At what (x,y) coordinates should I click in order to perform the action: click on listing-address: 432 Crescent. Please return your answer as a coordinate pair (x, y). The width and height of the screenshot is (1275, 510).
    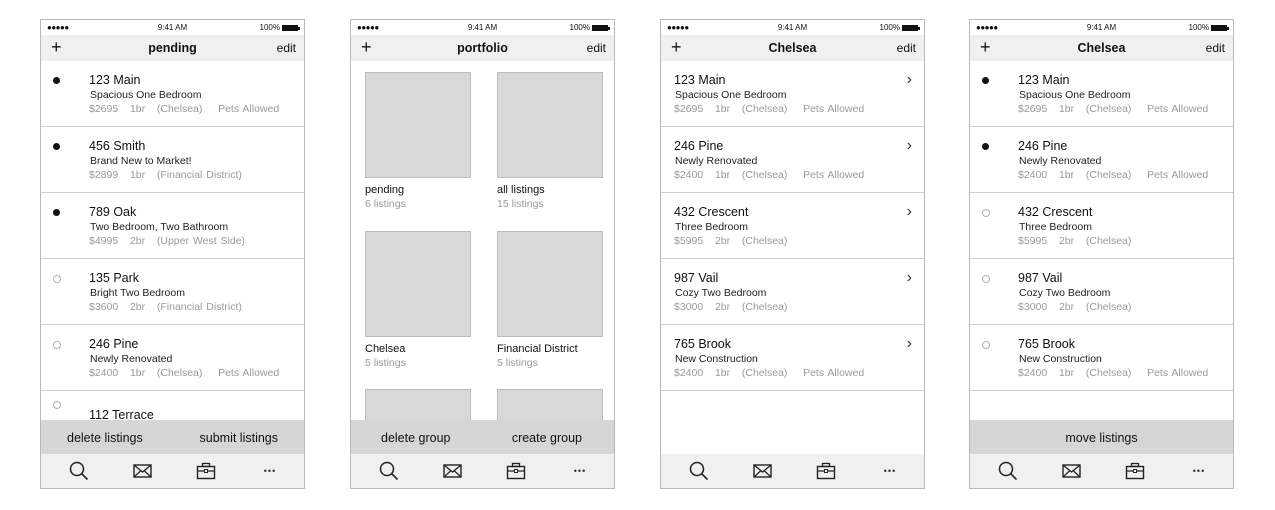
    Looking at the image, I should click on (1055, 212).